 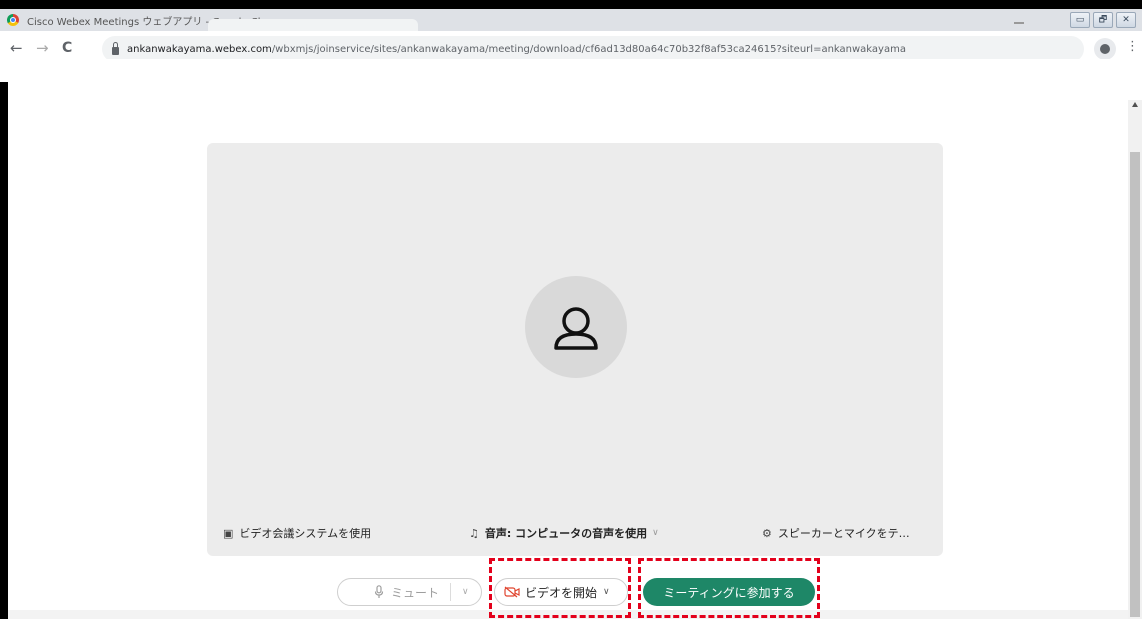 I want to click on url-host: ankanwakayama.webex.com, so click(x=199, y=49).